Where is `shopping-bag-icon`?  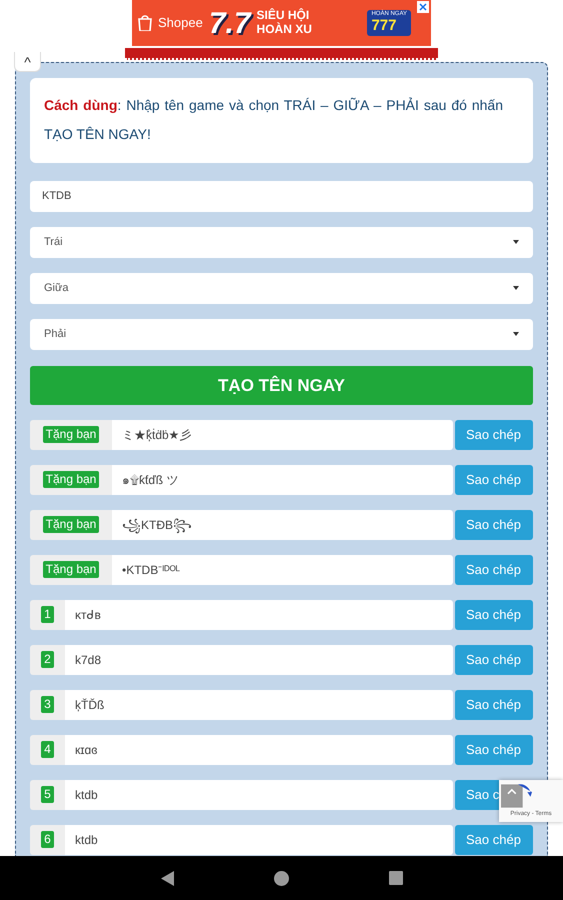
shopping-bag-icon is located at coordinates (145, 23).